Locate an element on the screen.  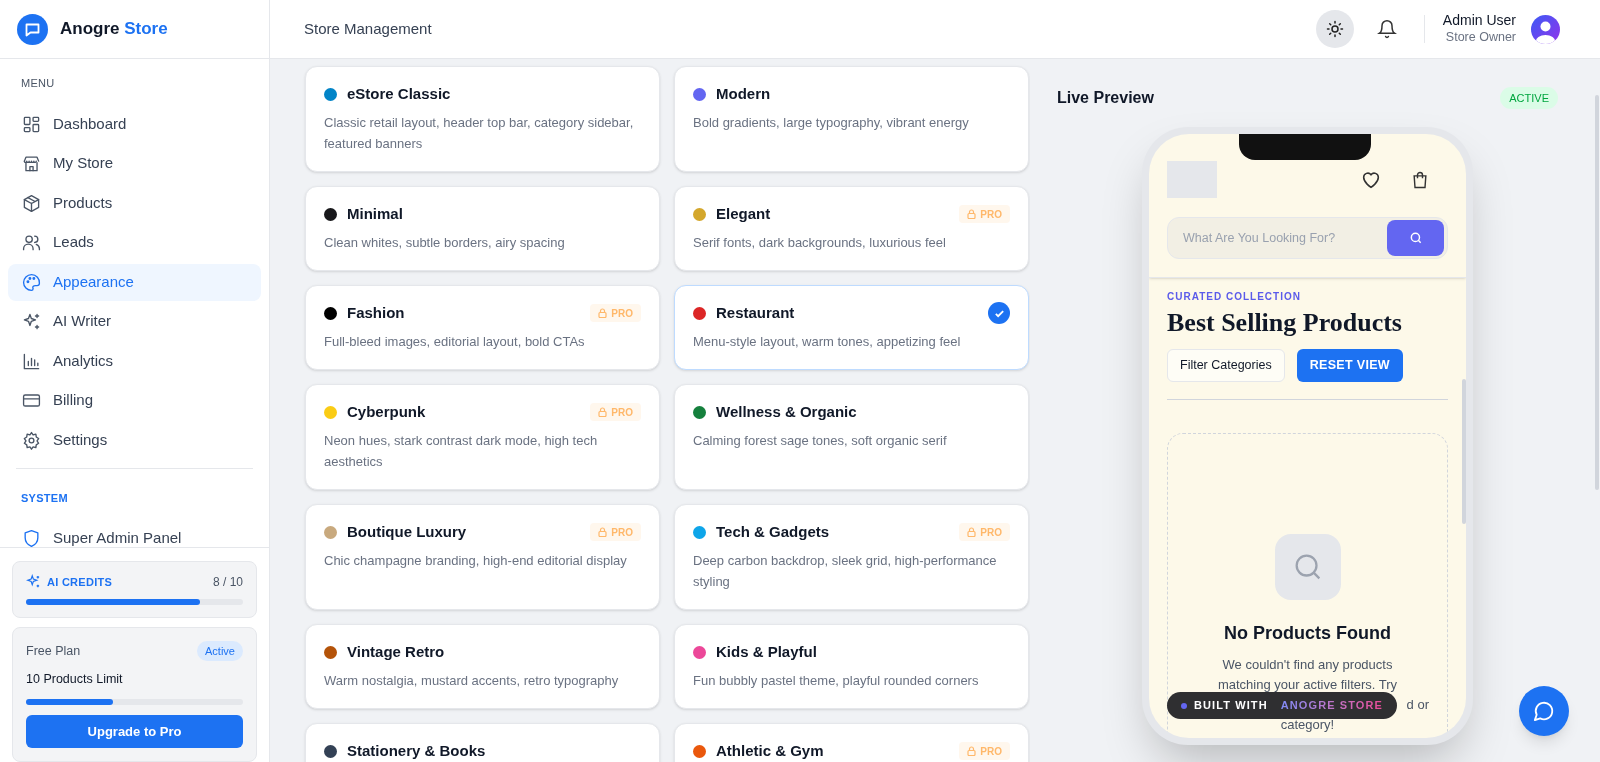
theme-card: Tech & Gadgets PRO Deep carbon backdrop, sleek grid, high-performance styling is located at coordinates (851, 557).